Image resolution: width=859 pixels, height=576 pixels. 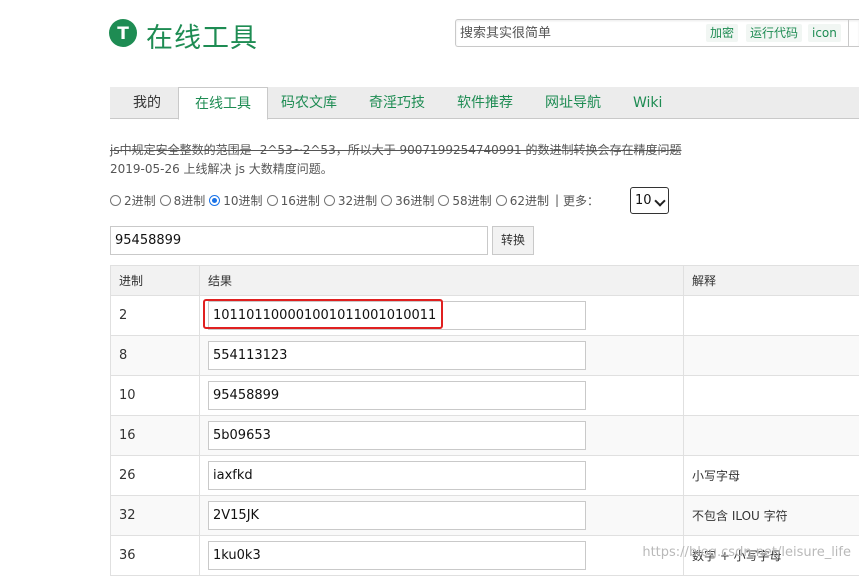 What do you see at coordinates (221, 168) in the screenshot?
I see `update-note: 2019-05-26 上线解决 js 大数精度问题。` at bounding box center [221, 168].